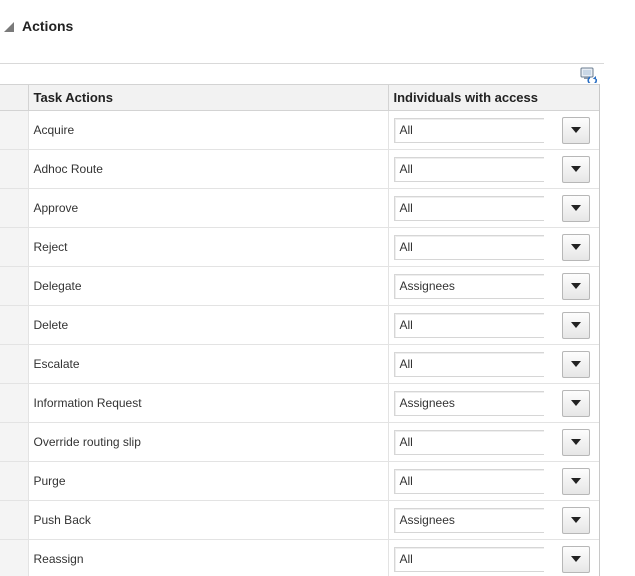  Describe the element at coordinates (207, 97) in the screenshot. I see `column-header-task-actions: Task Actions` at that location.